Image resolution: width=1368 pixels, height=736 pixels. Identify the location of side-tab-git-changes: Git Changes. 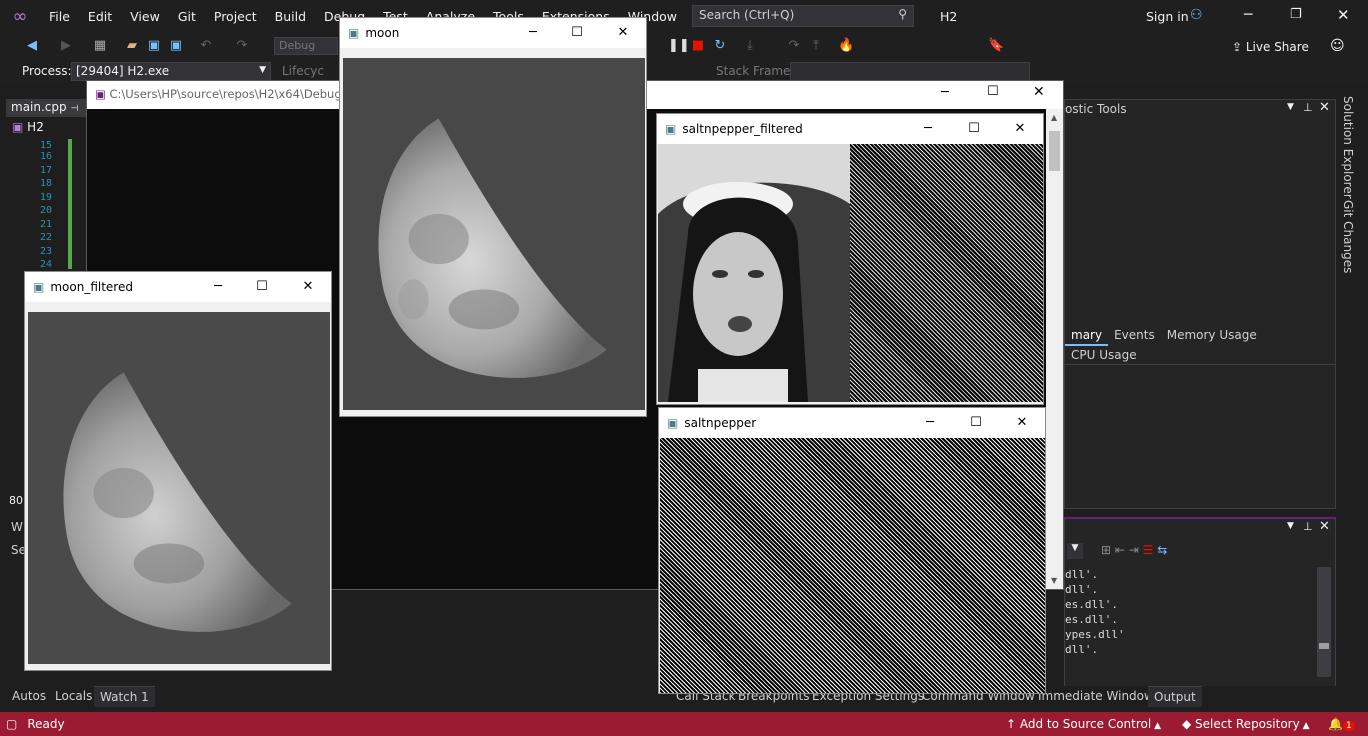
(1348, 236).